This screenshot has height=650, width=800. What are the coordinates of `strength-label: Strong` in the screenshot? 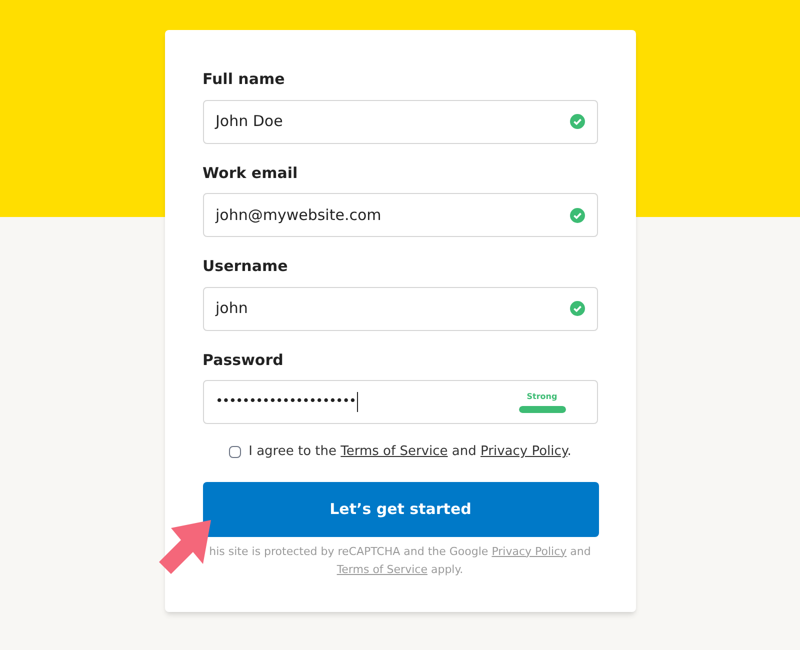 It's located at (542, 397).